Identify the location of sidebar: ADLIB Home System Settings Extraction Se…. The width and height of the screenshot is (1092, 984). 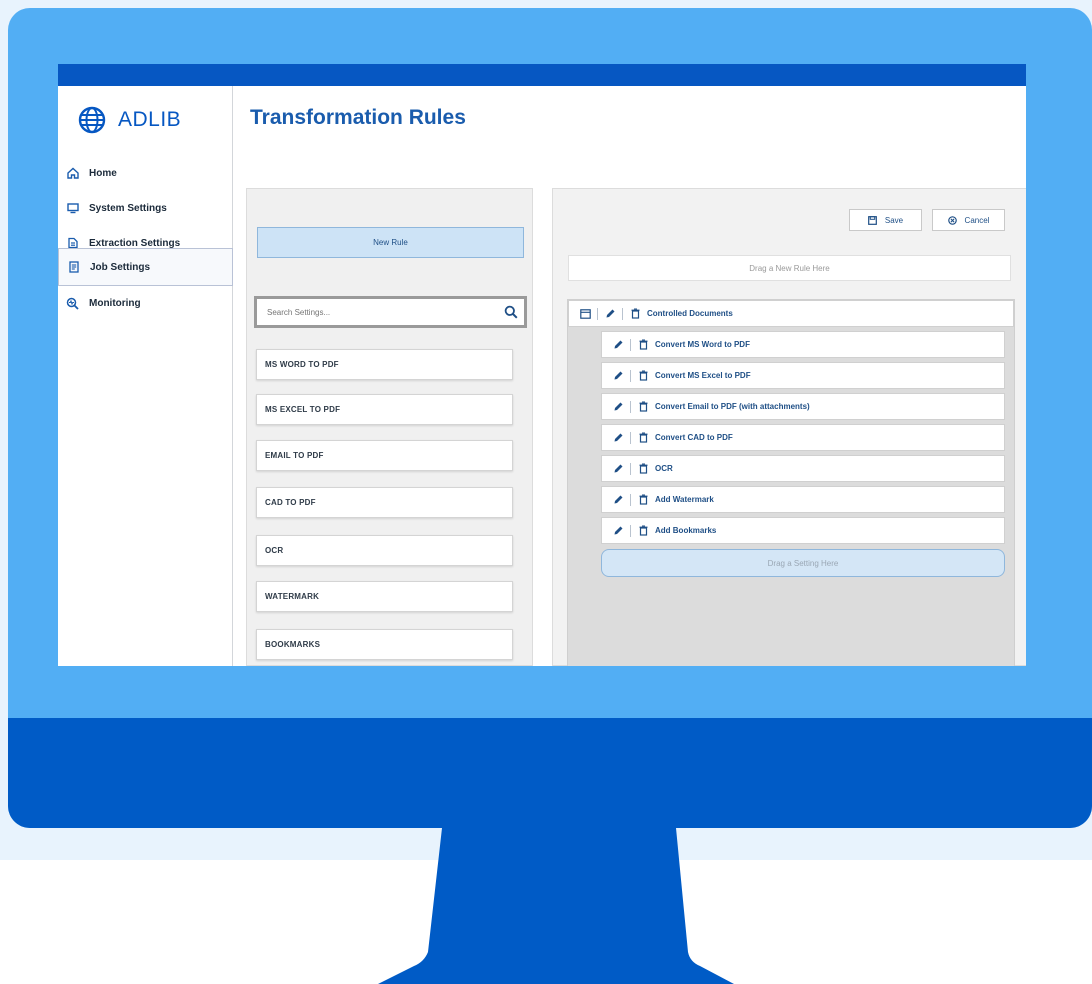
(145, 376).